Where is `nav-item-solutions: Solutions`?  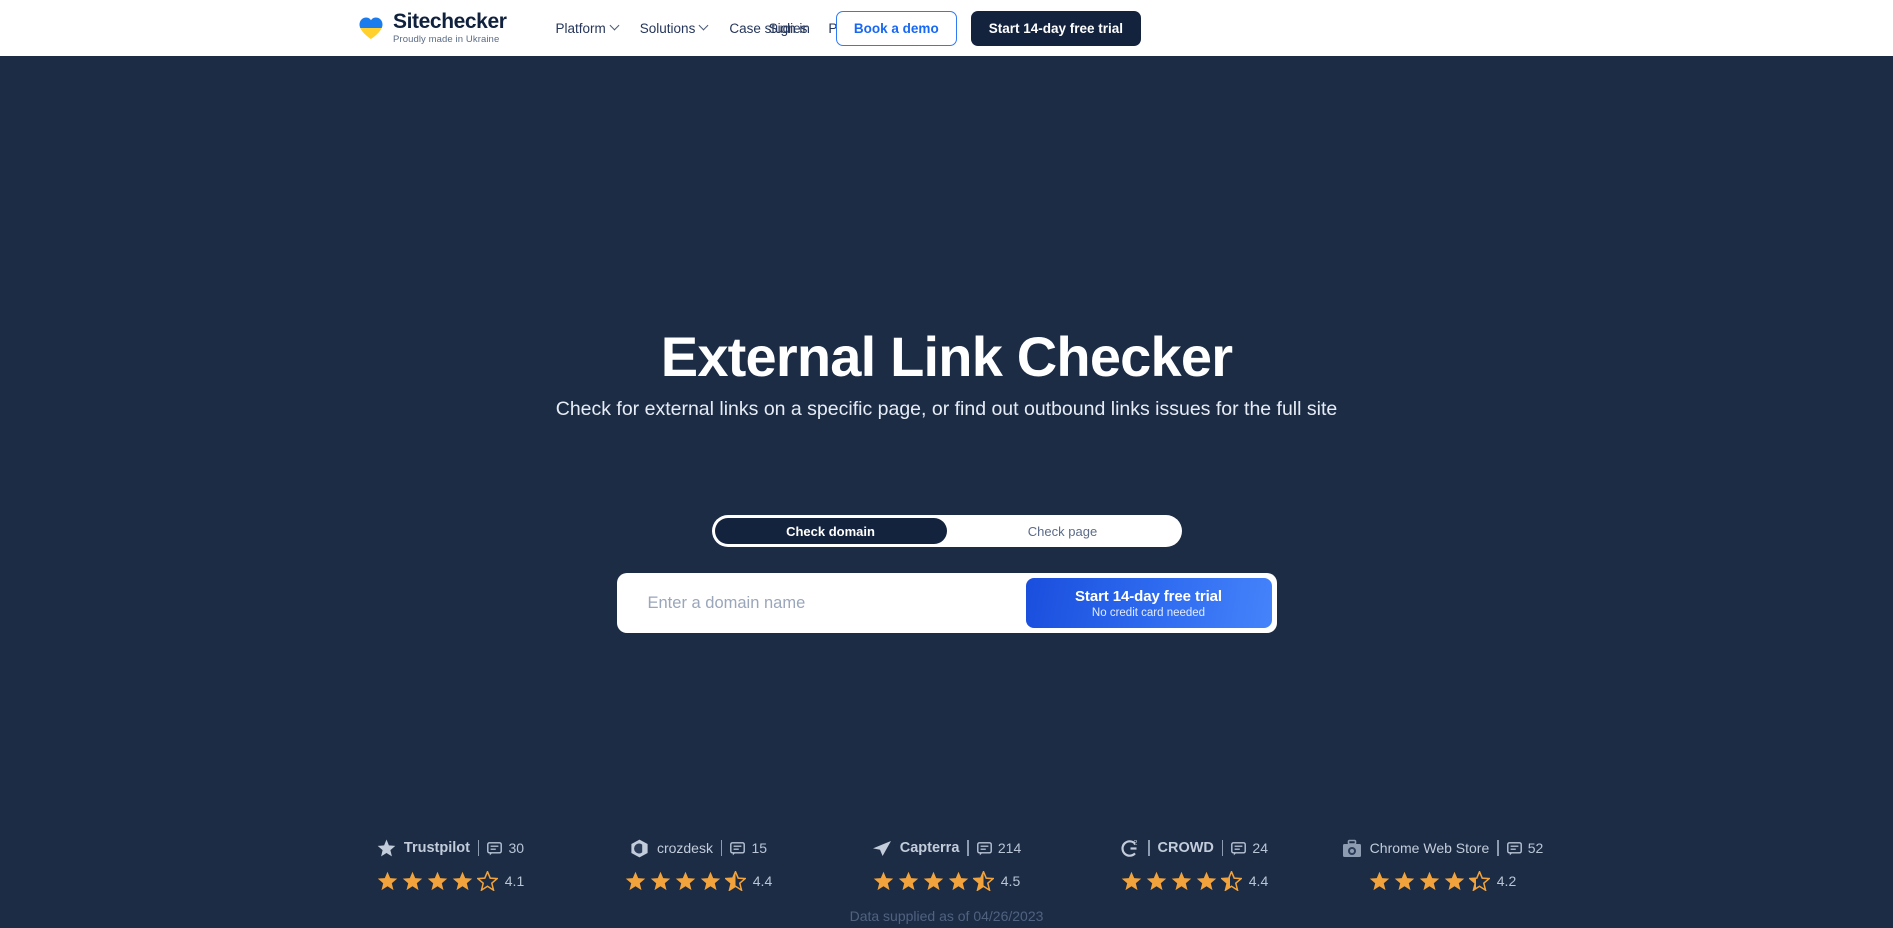 nav-item-solutions: Solutions is located at coordinates (674, 28).